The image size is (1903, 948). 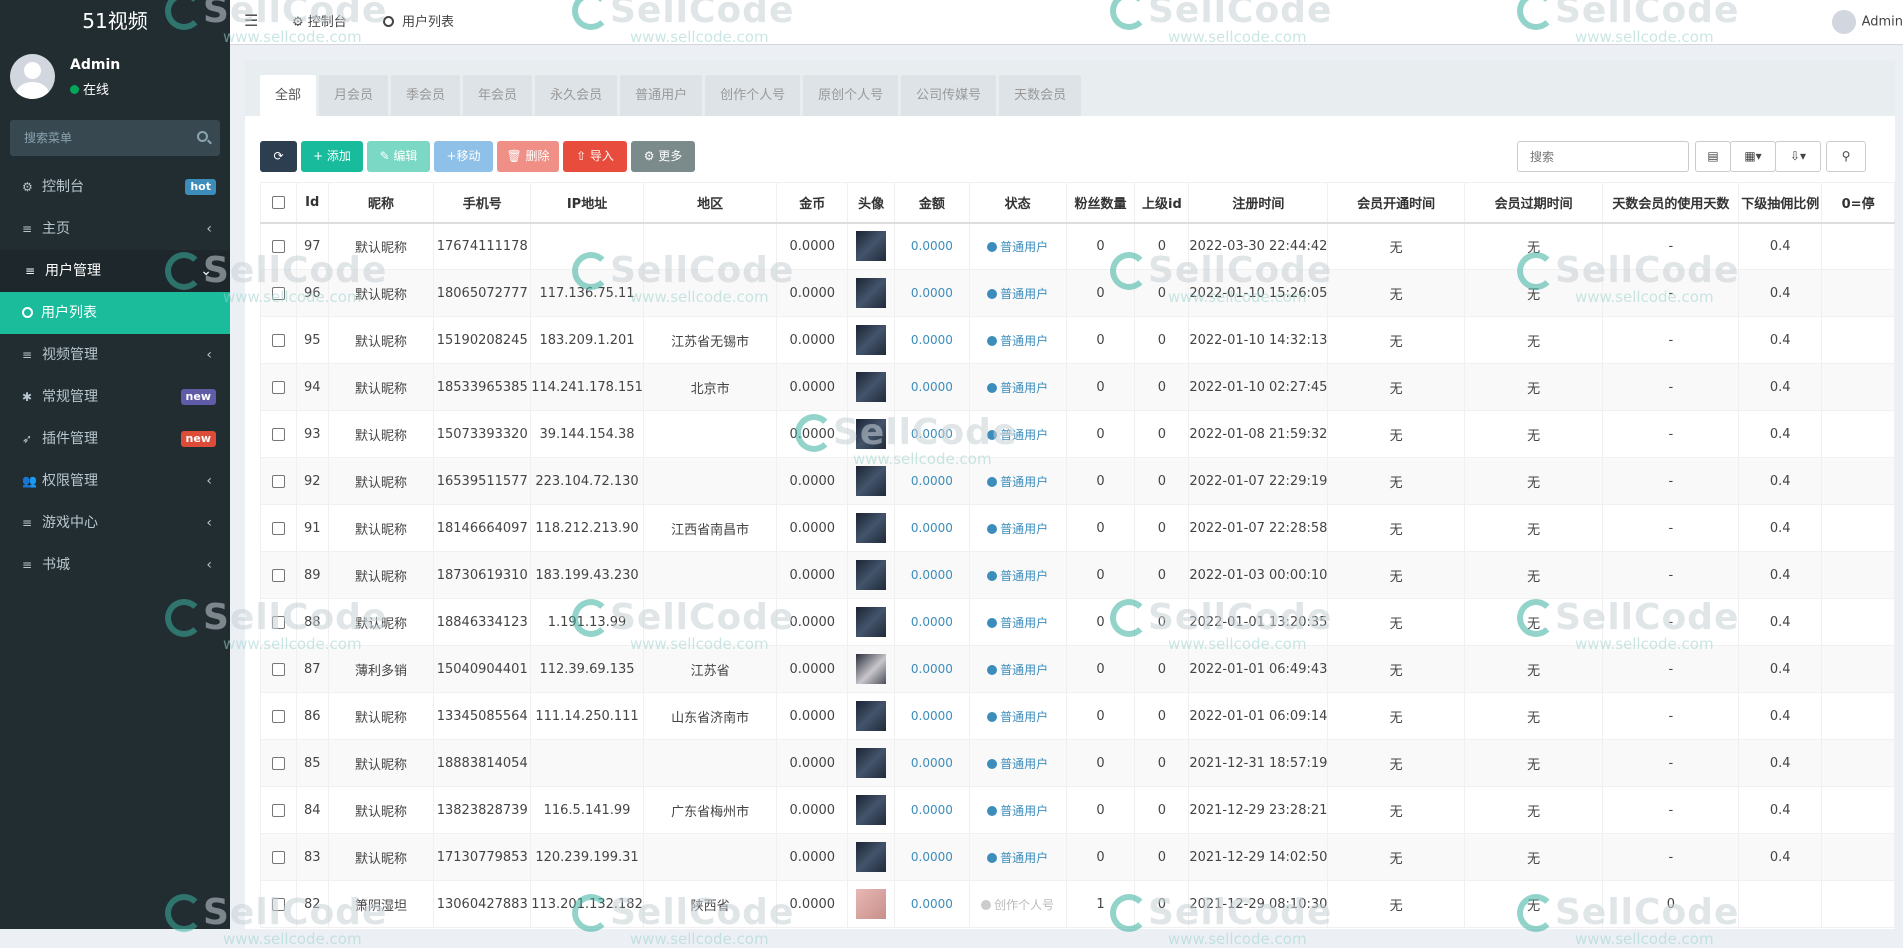 I want to click on sidebar-item-5: ✱ 常规管理 new, so click(x=115, y=397).